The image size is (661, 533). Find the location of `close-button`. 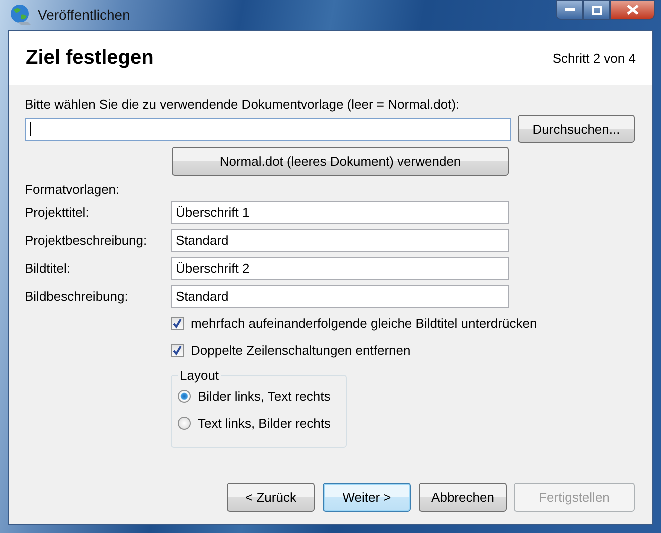

close-button is located at coordinates (632, 10).